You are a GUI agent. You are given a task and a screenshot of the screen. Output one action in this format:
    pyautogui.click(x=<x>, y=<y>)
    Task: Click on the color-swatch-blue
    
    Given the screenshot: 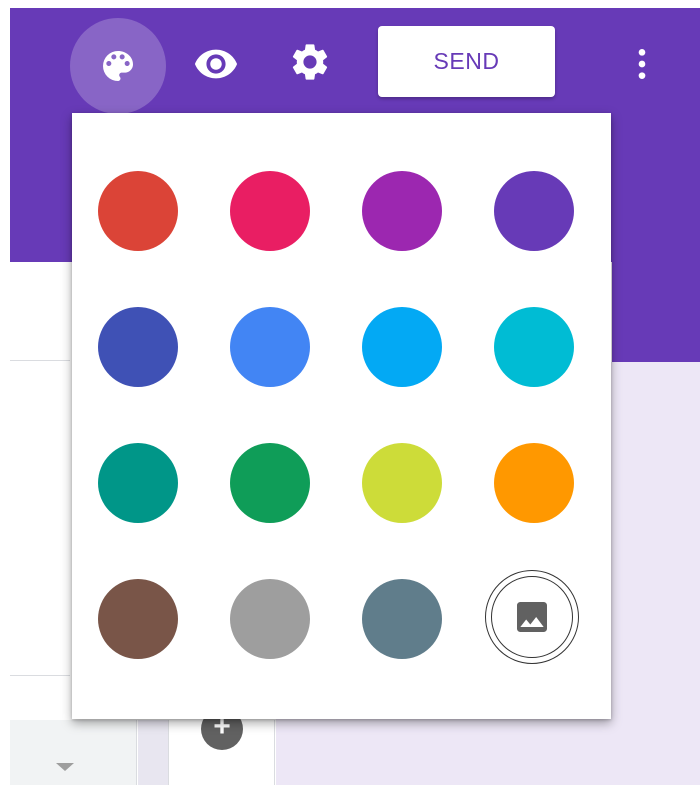 What is the action you would take?
    pyautogui.click(x=270, y=347)
    